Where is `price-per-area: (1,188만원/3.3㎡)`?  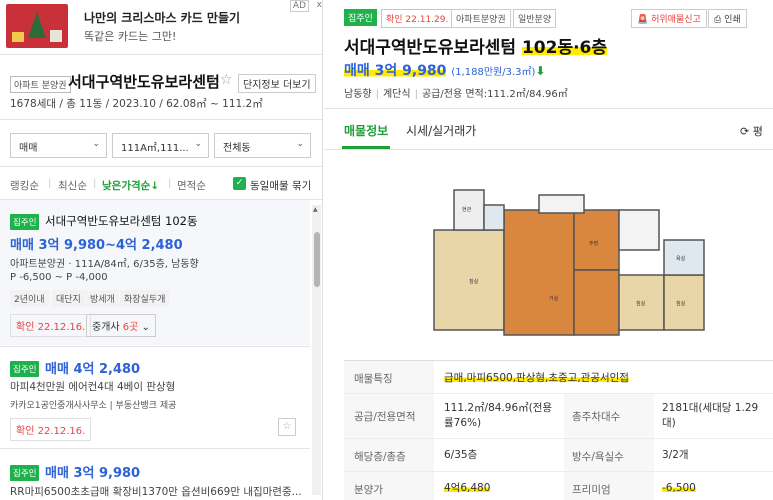
price-per-area: (1,188만원/3.3㎡) is located at coordinates (493, 72).